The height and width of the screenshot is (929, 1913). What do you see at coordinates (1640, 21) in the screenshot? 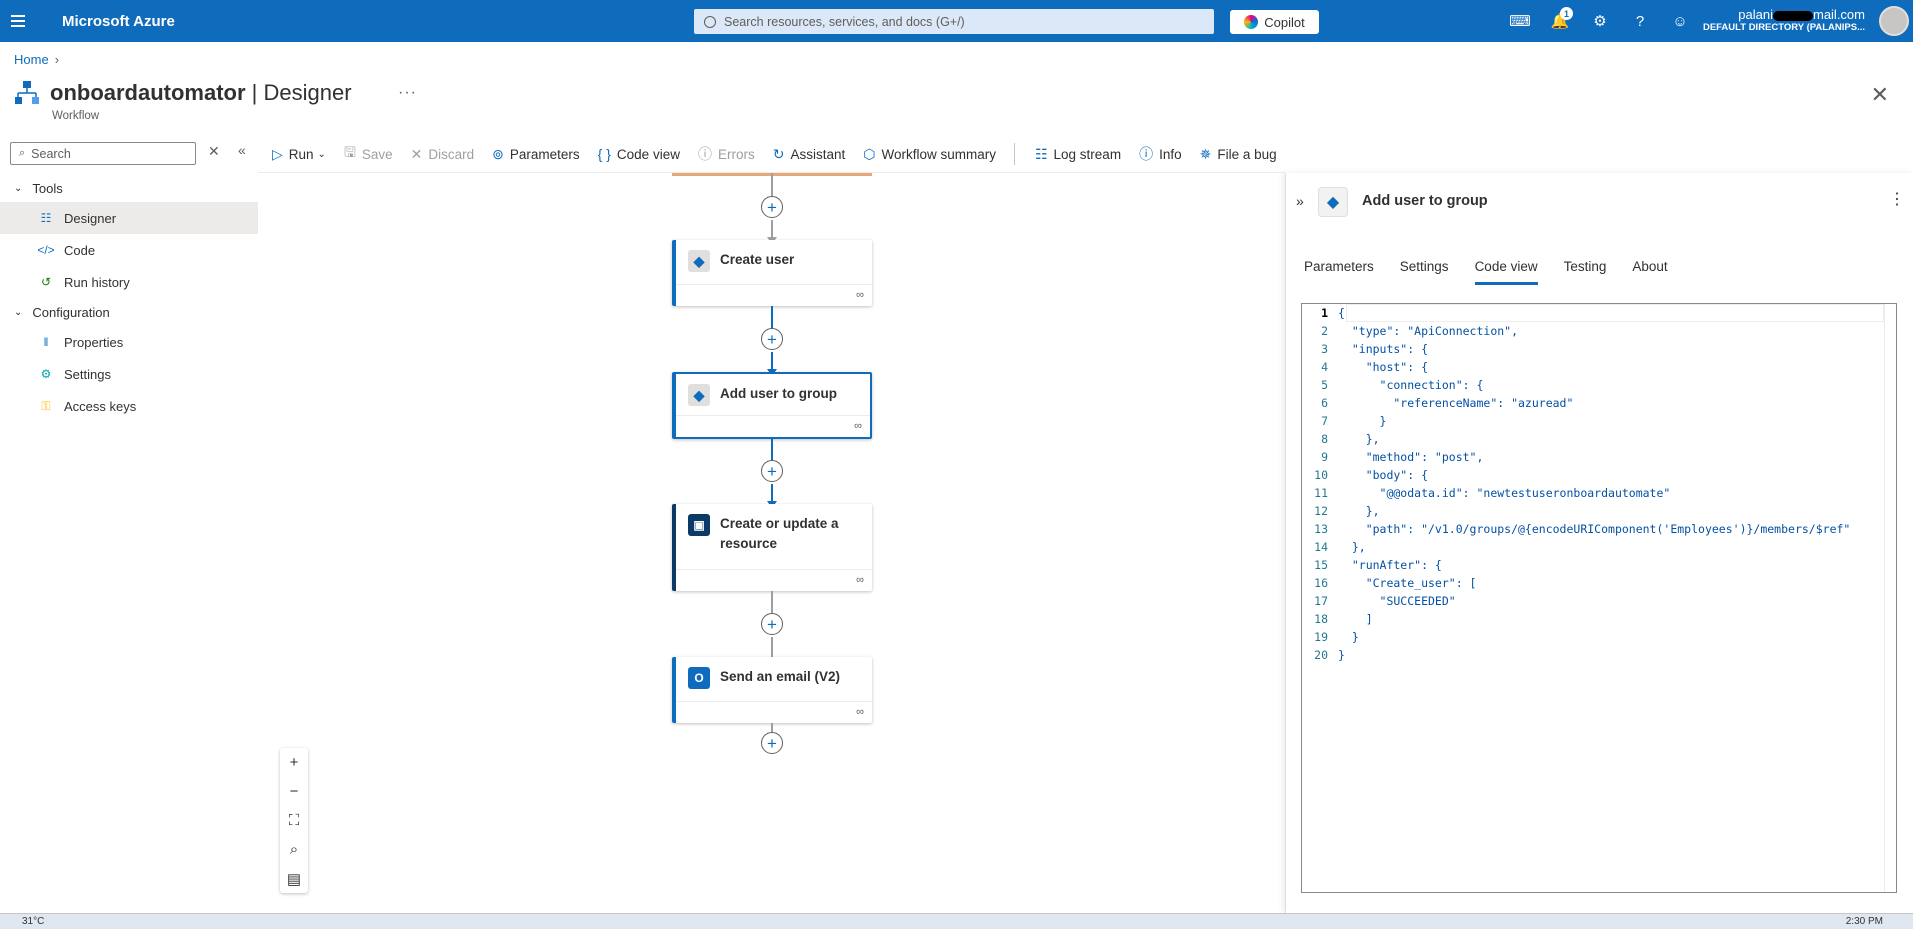
I see `help-icon: ?` at bounding box center [1640, 21].